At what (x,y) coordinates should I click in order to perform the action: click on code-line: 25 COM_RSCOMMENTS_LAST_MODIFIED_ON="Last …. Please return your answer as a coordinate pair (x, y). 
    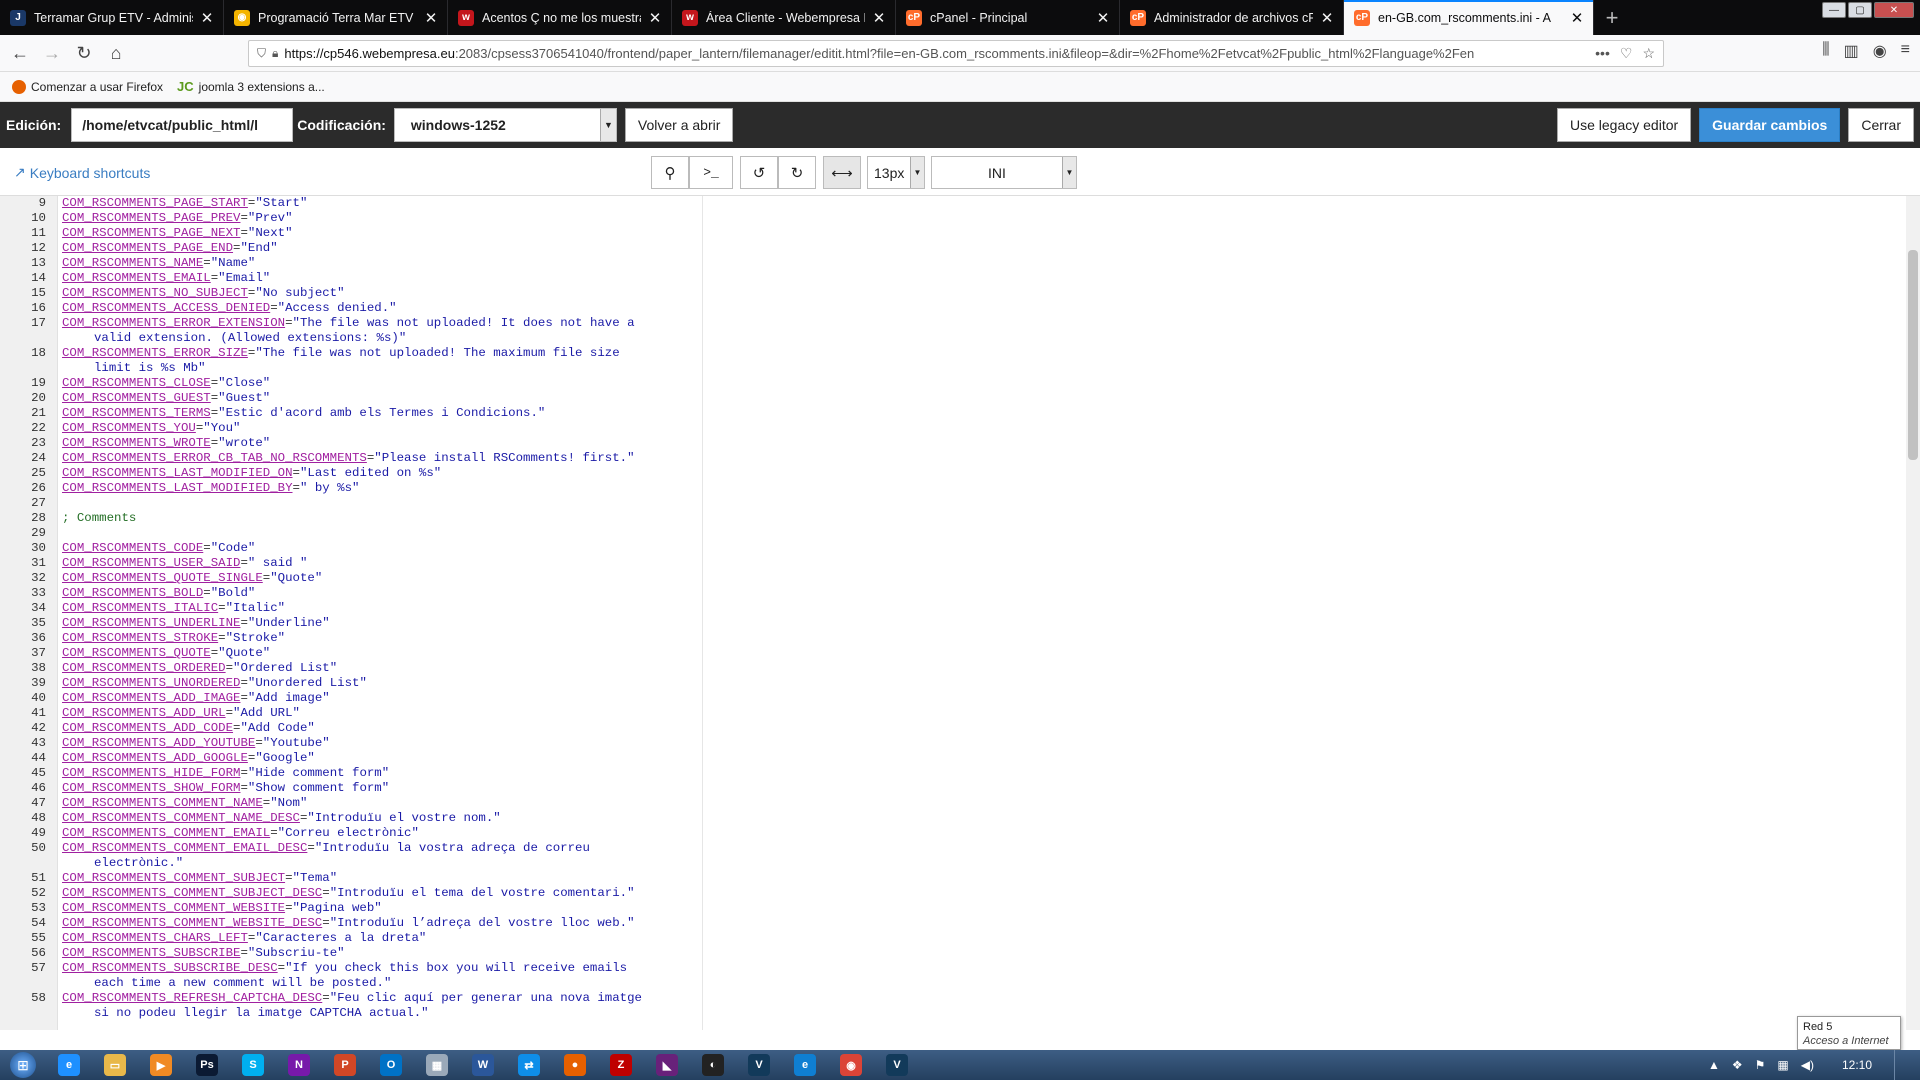
    Looking at the image, I should click on (355, 473).